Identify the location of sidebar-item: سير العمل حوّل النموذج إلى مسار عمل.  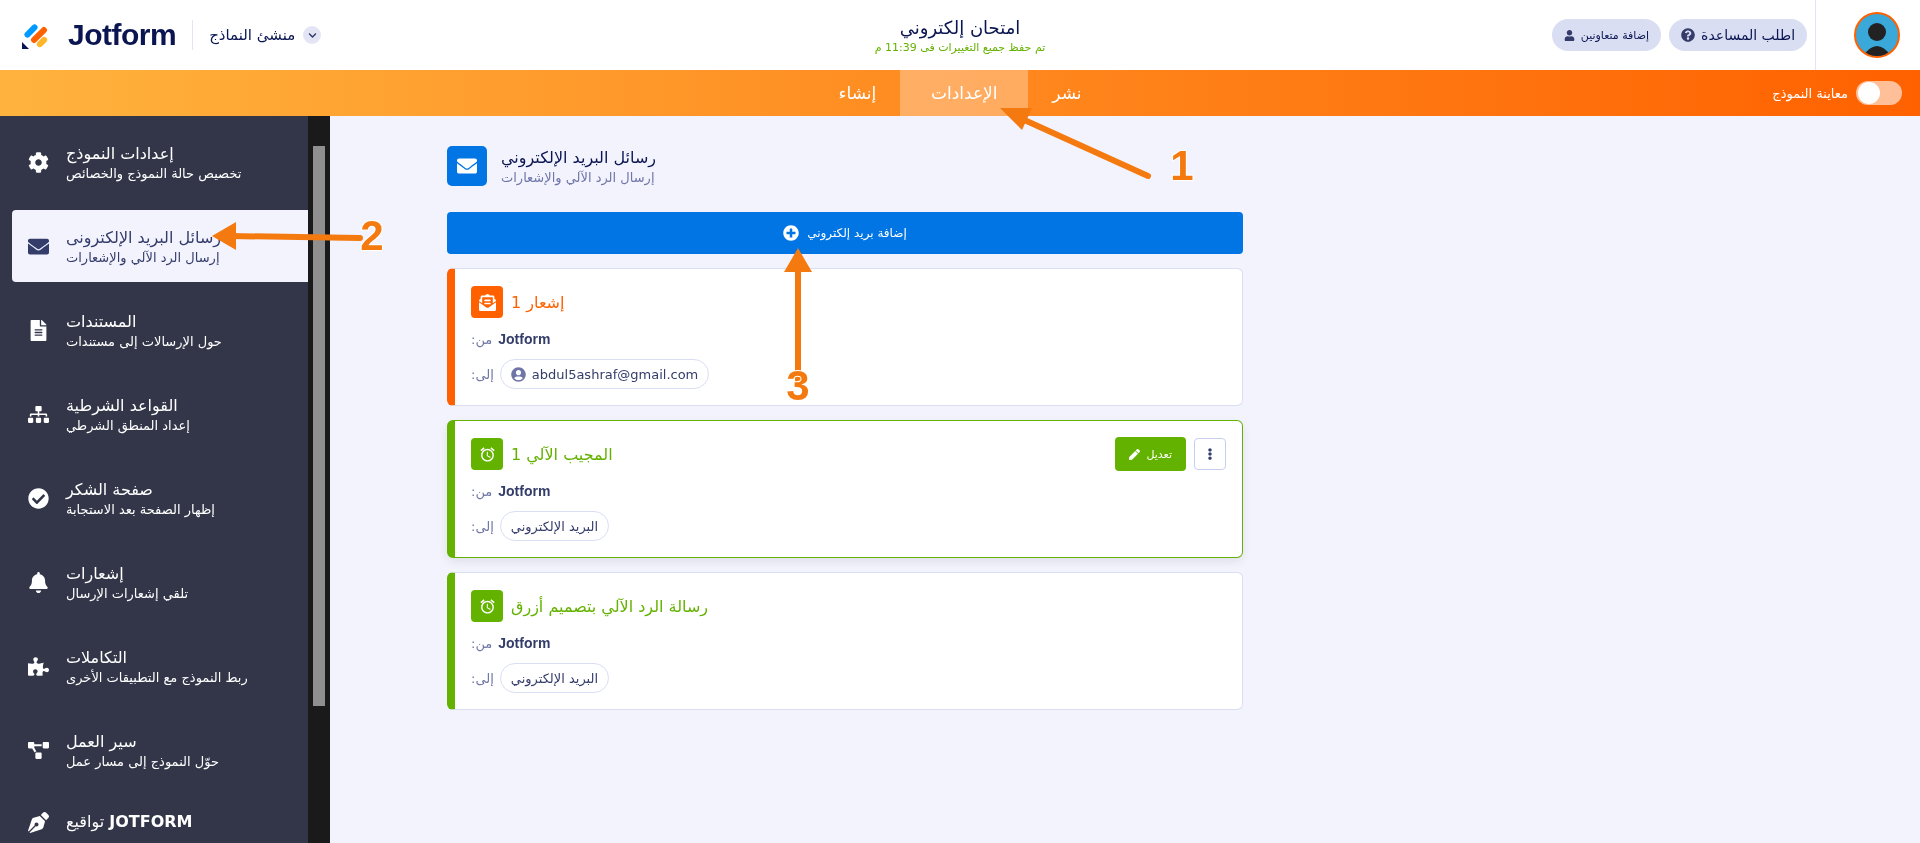
(160, 750).